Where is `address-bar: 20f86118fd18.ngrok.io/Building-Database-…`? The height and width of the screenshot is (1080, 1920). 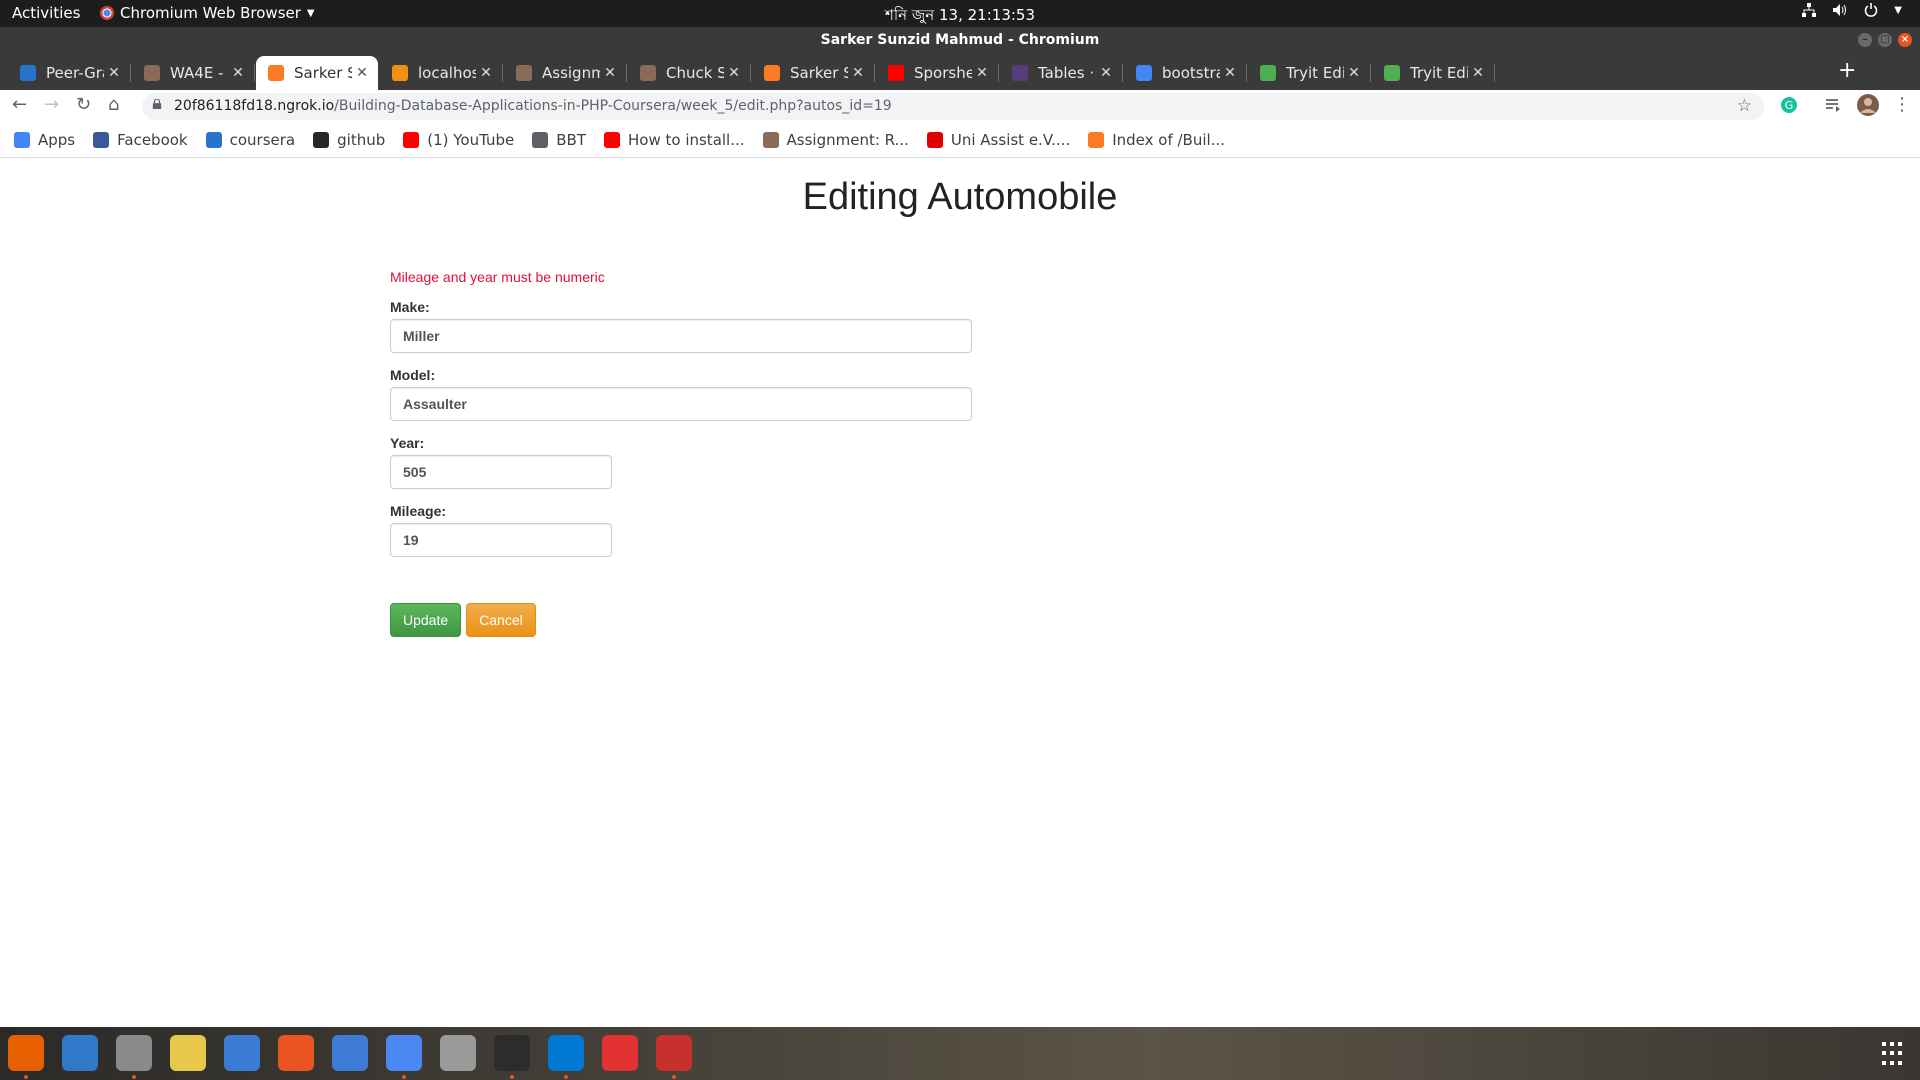 address-bar: 20f86118fd18.ngrok.io/Building-Database-… is located at coordinates (953, 106).